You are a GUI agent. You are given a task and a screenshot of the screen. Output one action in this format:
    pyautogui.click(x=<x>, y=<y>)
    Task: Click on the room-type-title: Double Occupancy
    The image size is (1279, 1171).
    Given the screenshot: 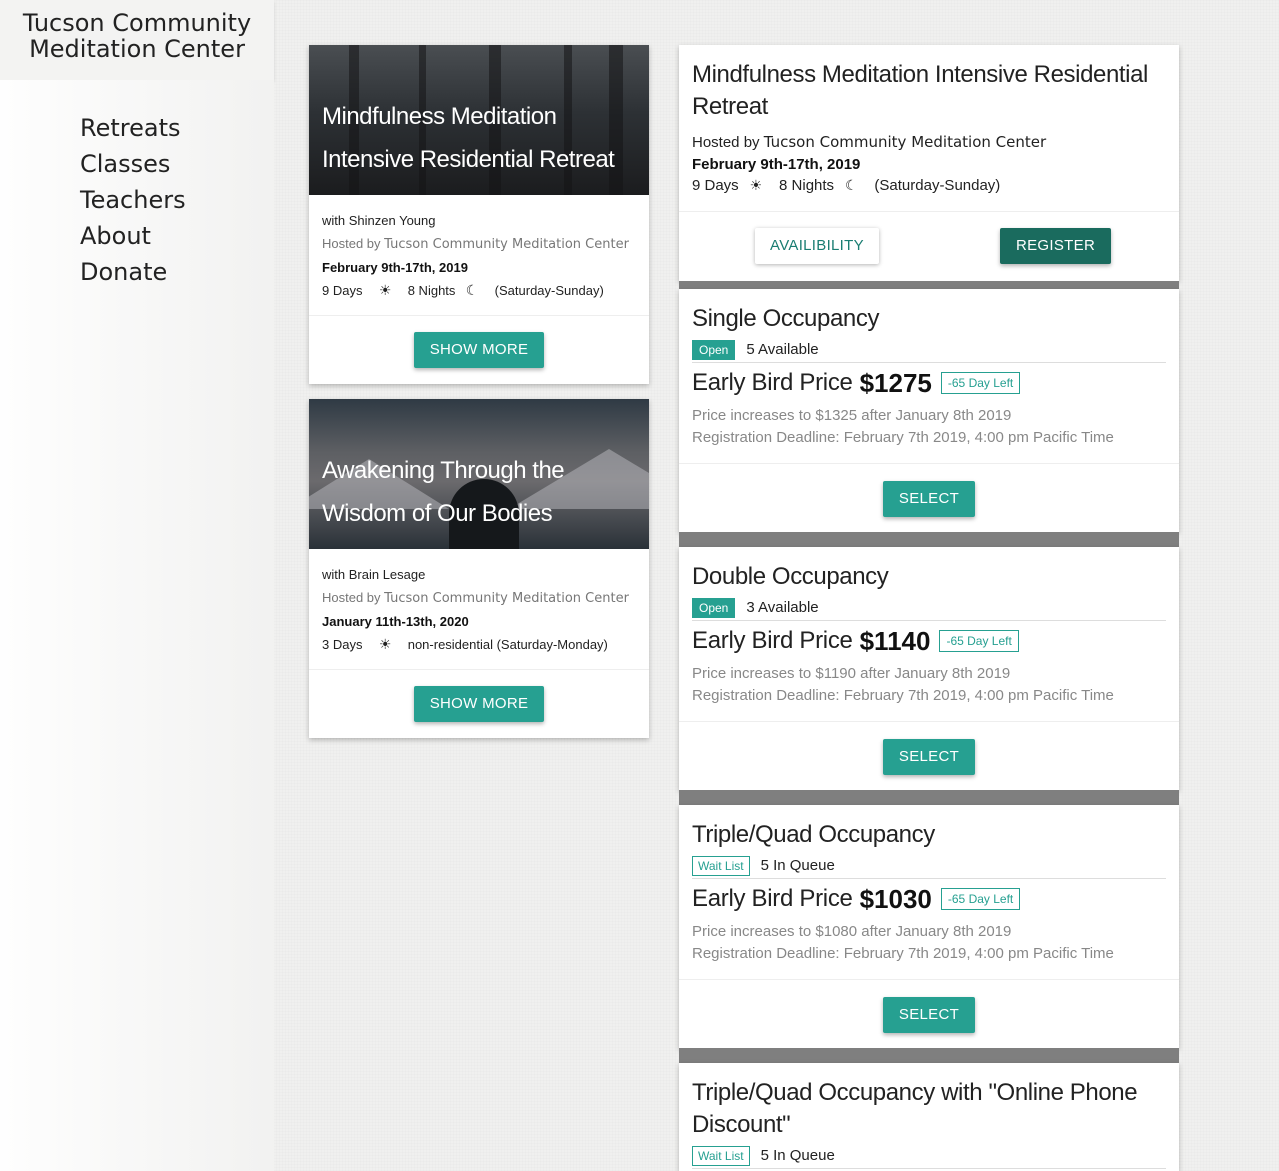 What is the action you would take?
    pyautogui.click(x=790, y=576)
    